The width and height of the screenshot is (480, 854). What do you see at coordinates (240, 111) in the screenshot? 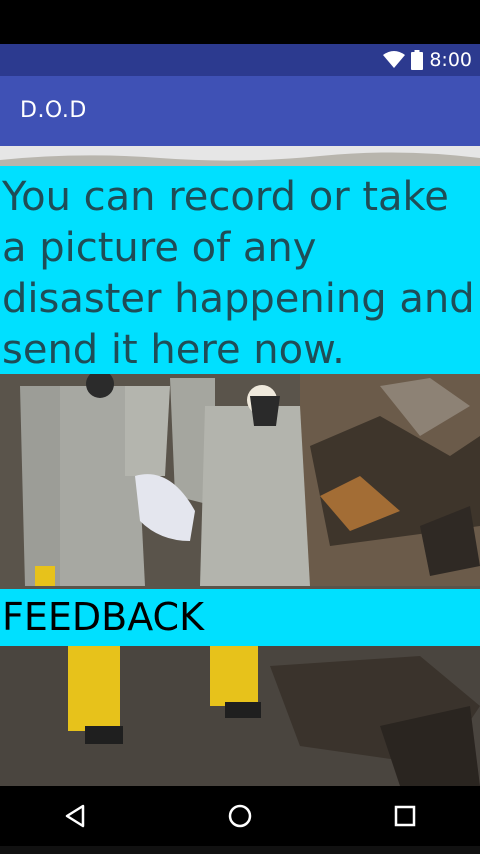
I see `app-bar: D.O.D` at bounding box center [240, 111].